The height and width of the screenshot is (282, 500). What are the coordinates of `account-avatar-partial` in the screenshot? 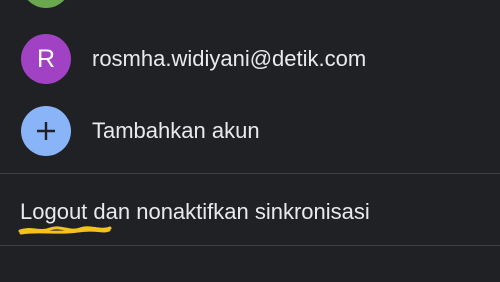 It's located at (46, 4).